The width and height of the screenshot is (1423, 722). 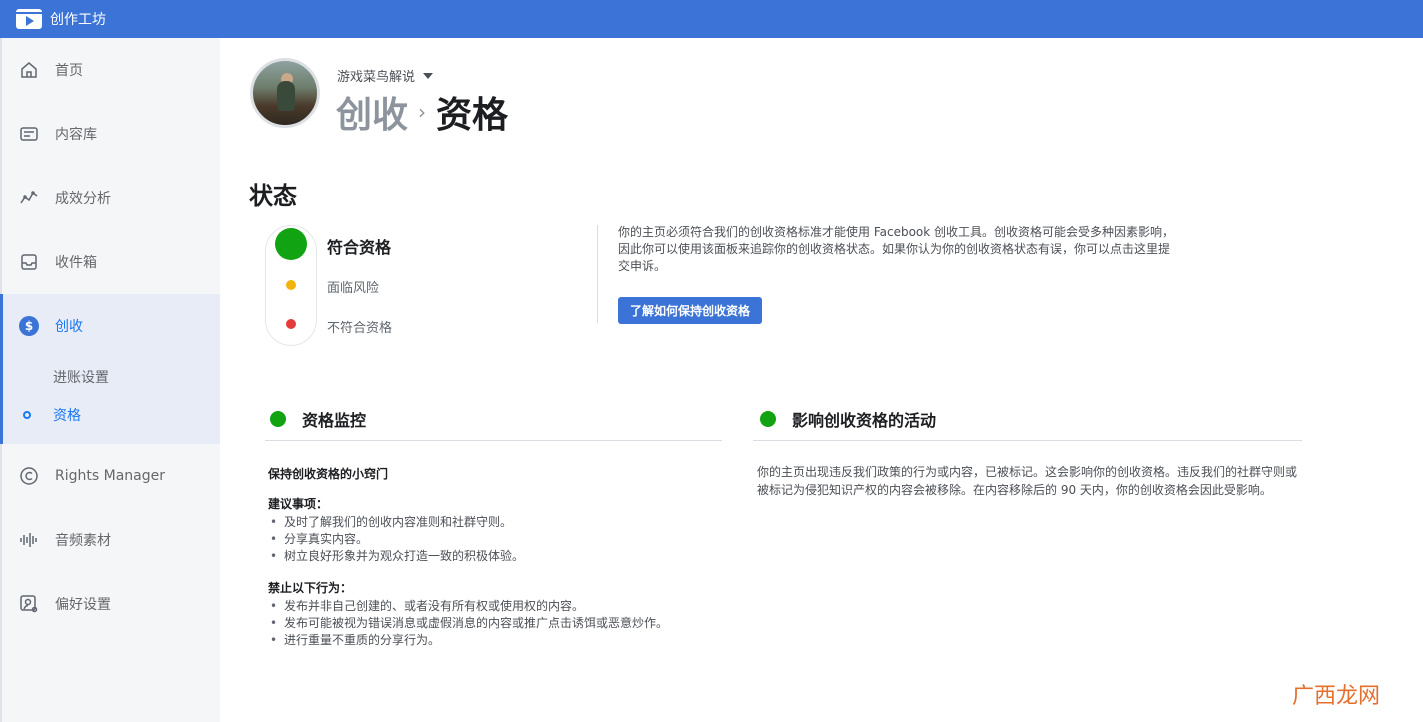 What do you see at coordinates (83, 199) in the screenshot?
I see `sidebar-item-label: 成效分析` at bounding box center [83, 199].